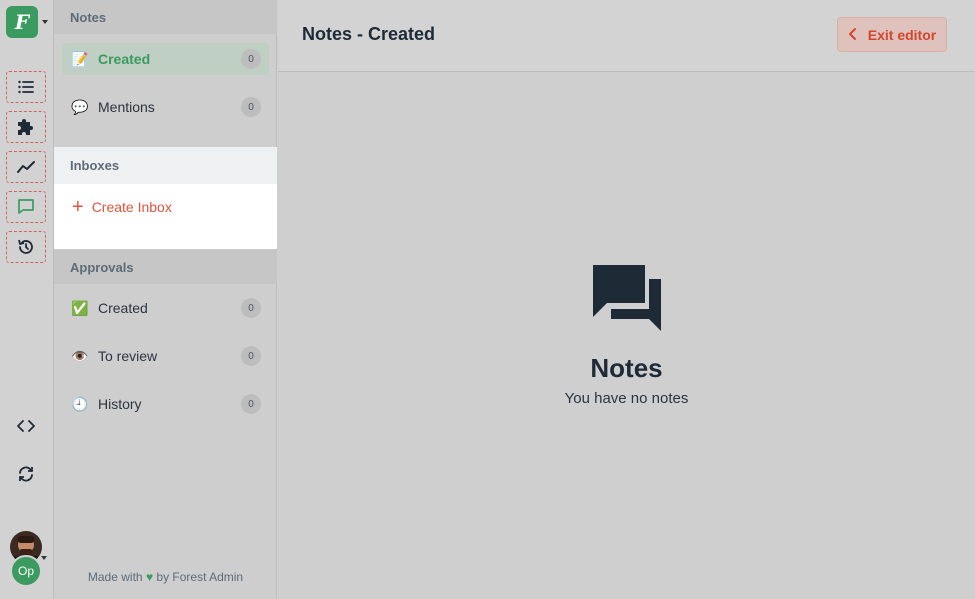 This screenshot has height=599, width=975. Describe the element at coordinates (165, 17) in the screenshot. I see `notes-header: Notes` at that location.